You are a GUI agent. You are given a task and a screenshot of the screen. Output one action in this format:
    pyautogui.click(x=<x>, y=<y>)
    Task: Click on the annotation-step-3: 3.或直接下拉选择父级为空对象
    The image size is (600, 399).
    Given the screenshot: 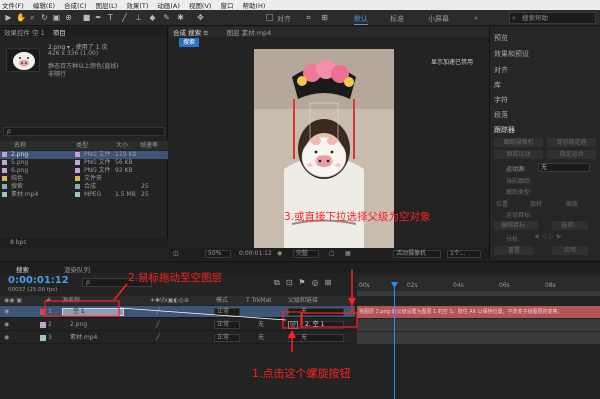 What is the action you would take?
    pyautogui.click(x=357, y=217)
    